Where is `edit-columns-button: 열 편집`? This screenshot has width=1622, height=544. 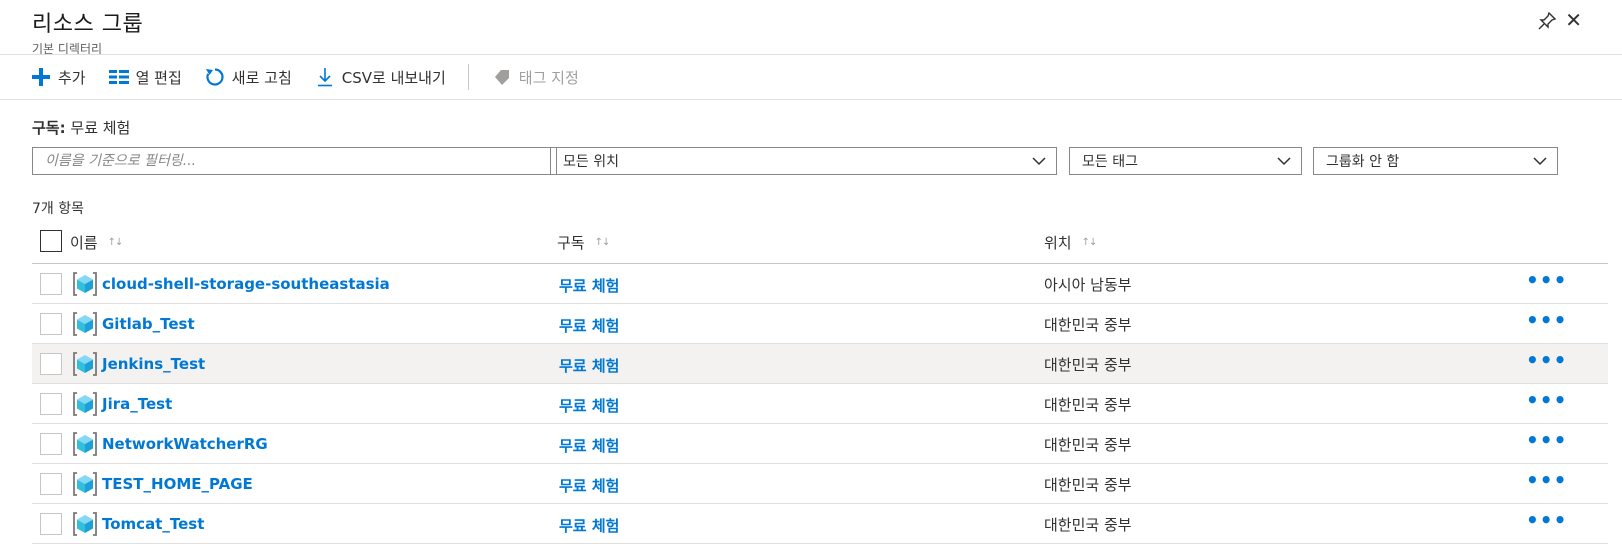
edit-columns-button: 열 편집 is located at coordinates (145, 77).